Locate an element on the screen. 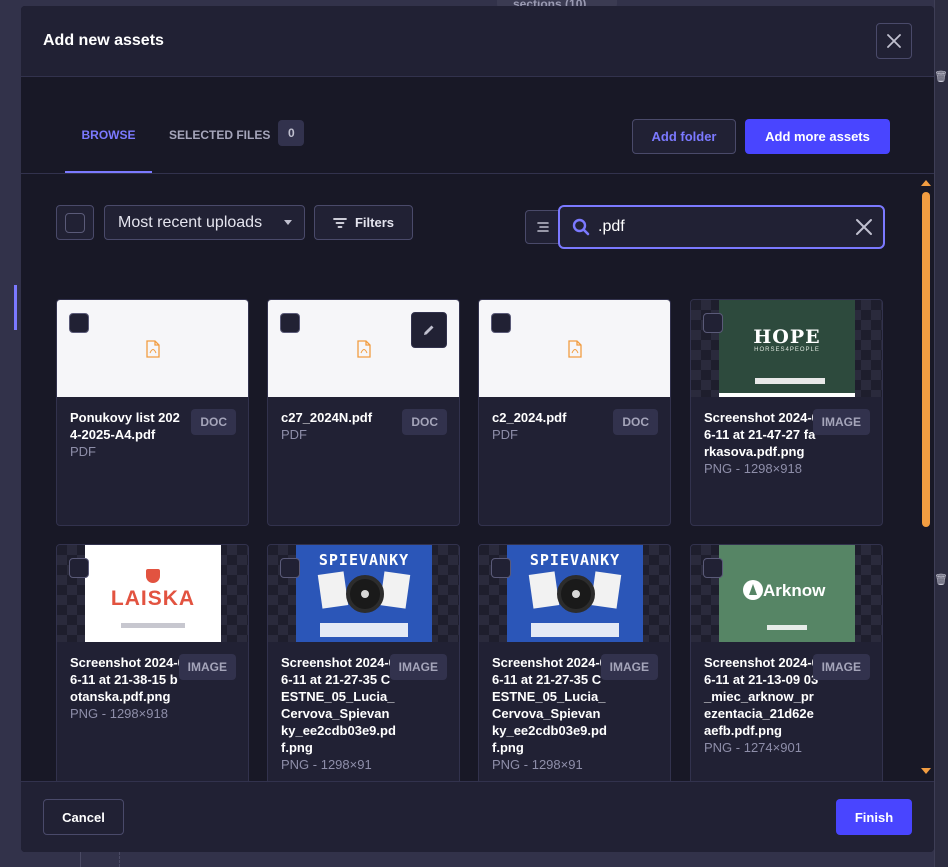 Image resolution: width=948 pixels, height=867 pixels. asset-preview-image: LAISKA is located at coordinates (153, 593).